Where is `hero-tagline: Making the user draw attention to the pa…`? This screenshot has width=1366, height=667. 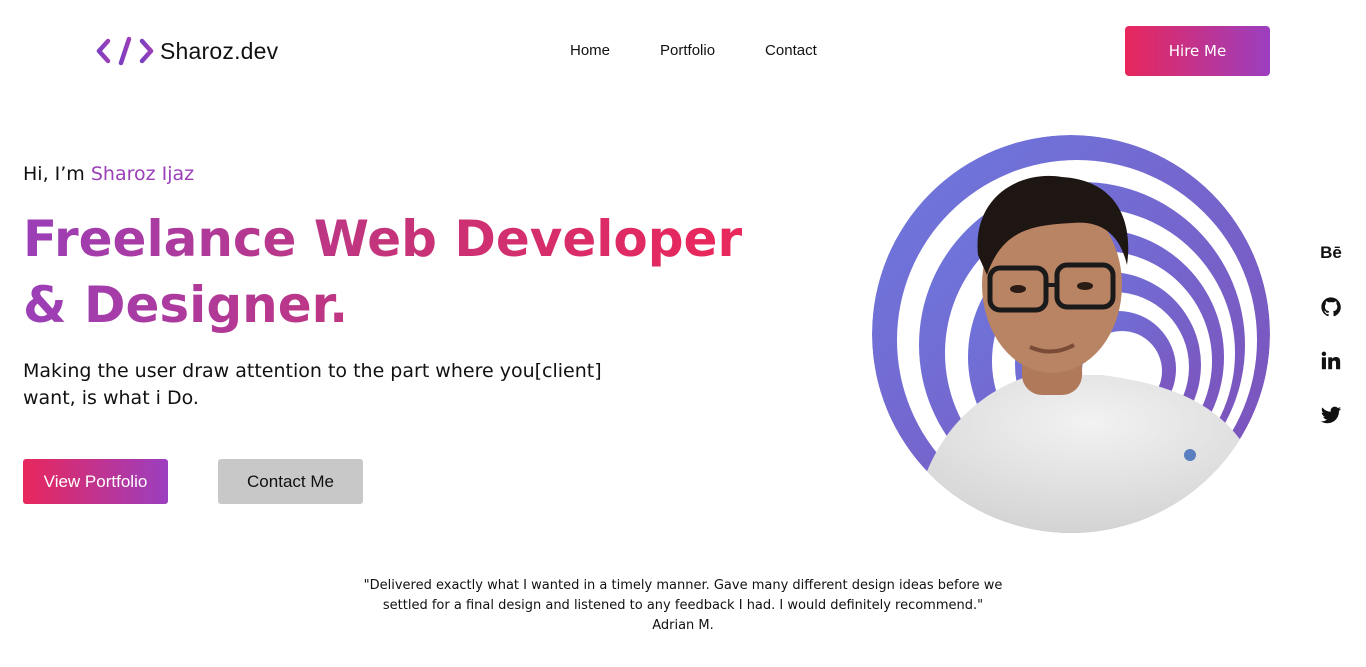
hero-tagline: Making the user draw attention to the pa… is located at coordinates (312, 384).